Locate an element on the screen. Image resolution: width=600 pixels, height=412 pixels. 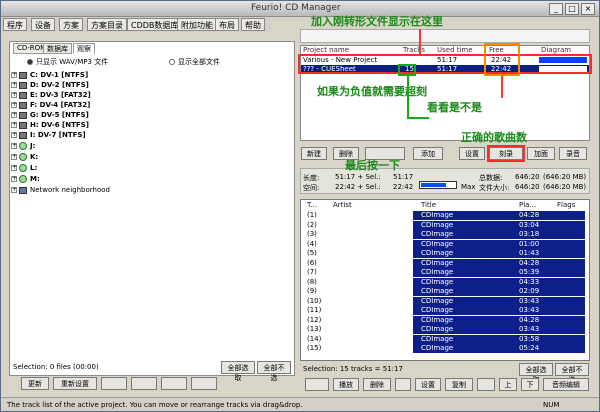
menu-project: 方案 is located at coordinates (71, 24).